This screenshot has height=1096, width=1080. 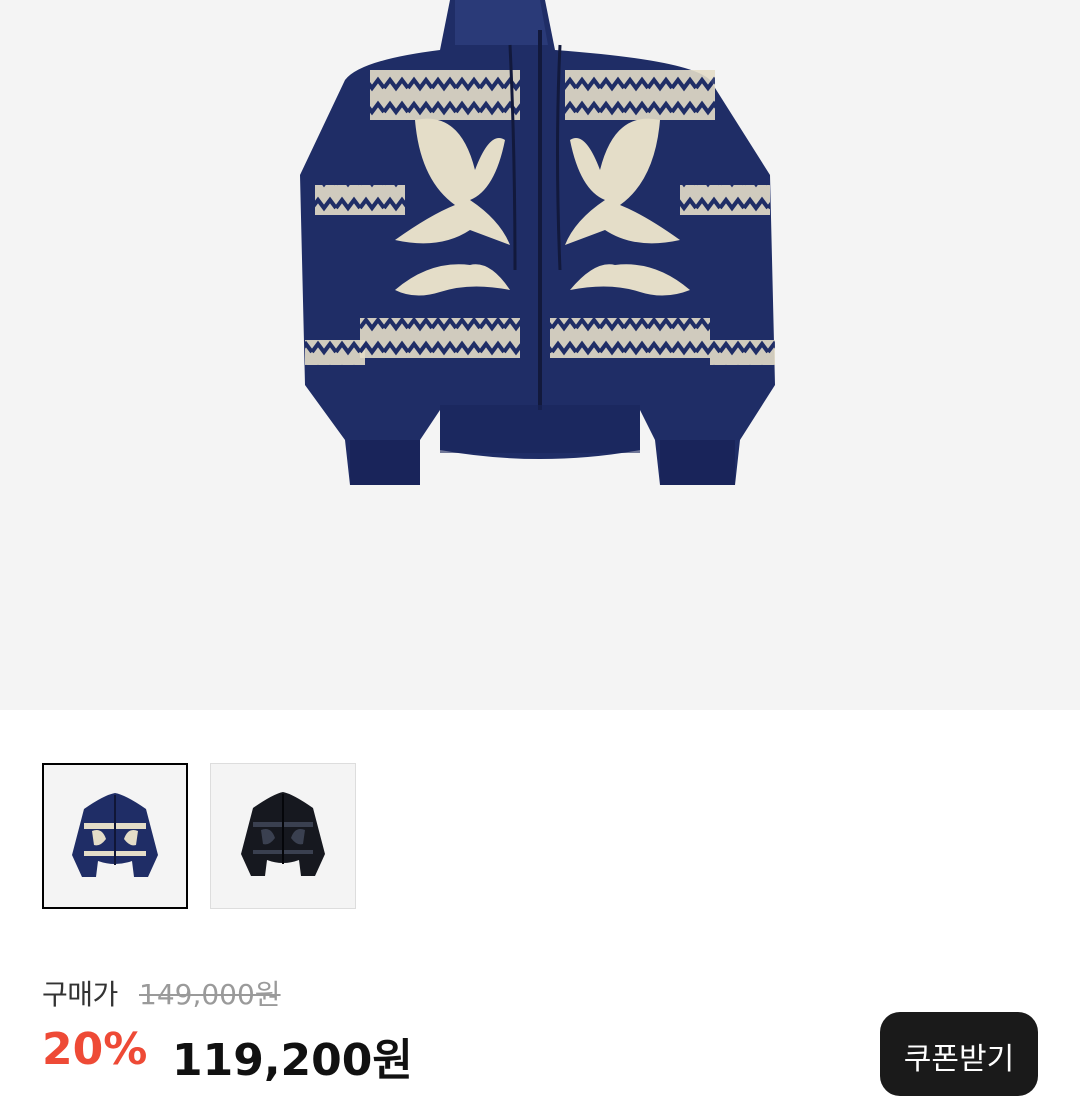 I want to click on coupon-button: 쿠폰받기, so click(x=959, y=1054).